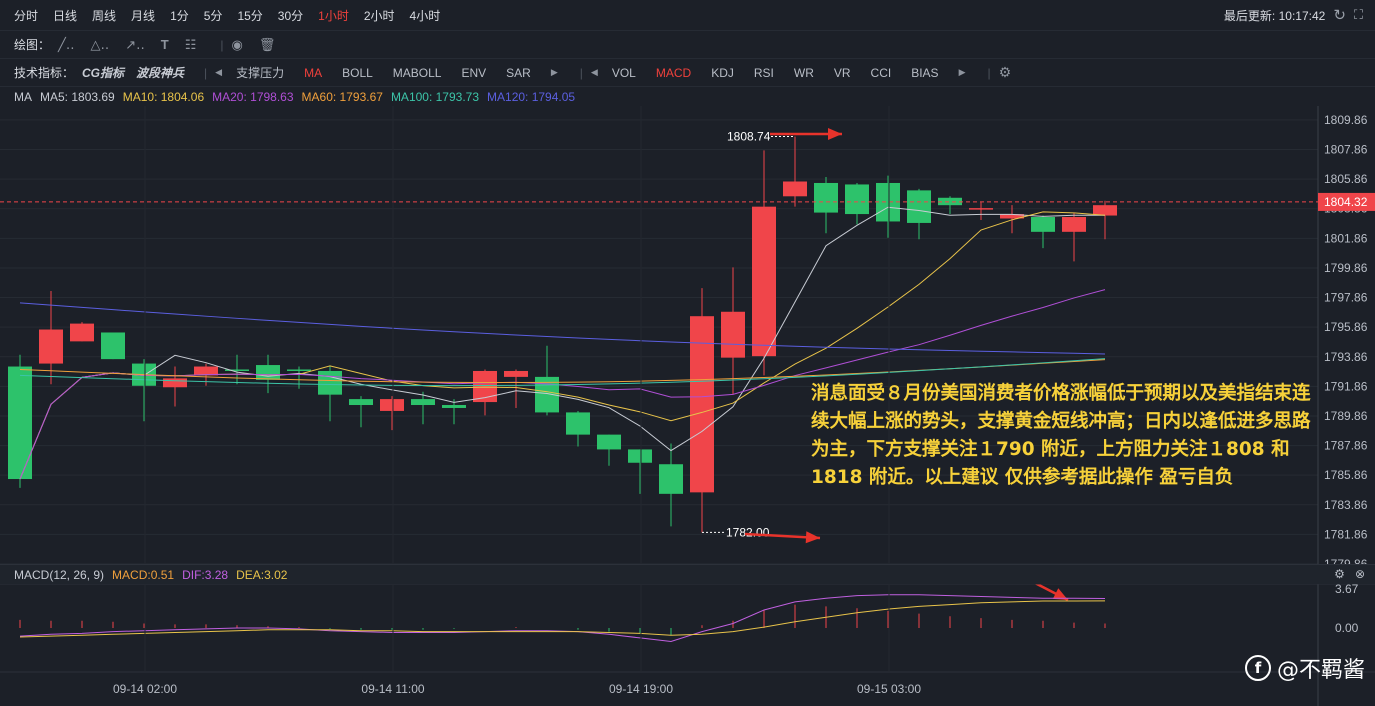 This screenshot has width=1375, height=706. Describe the element at coordinates (179, 15) in the screenshot. I see `period-tab: 1分` at that location.